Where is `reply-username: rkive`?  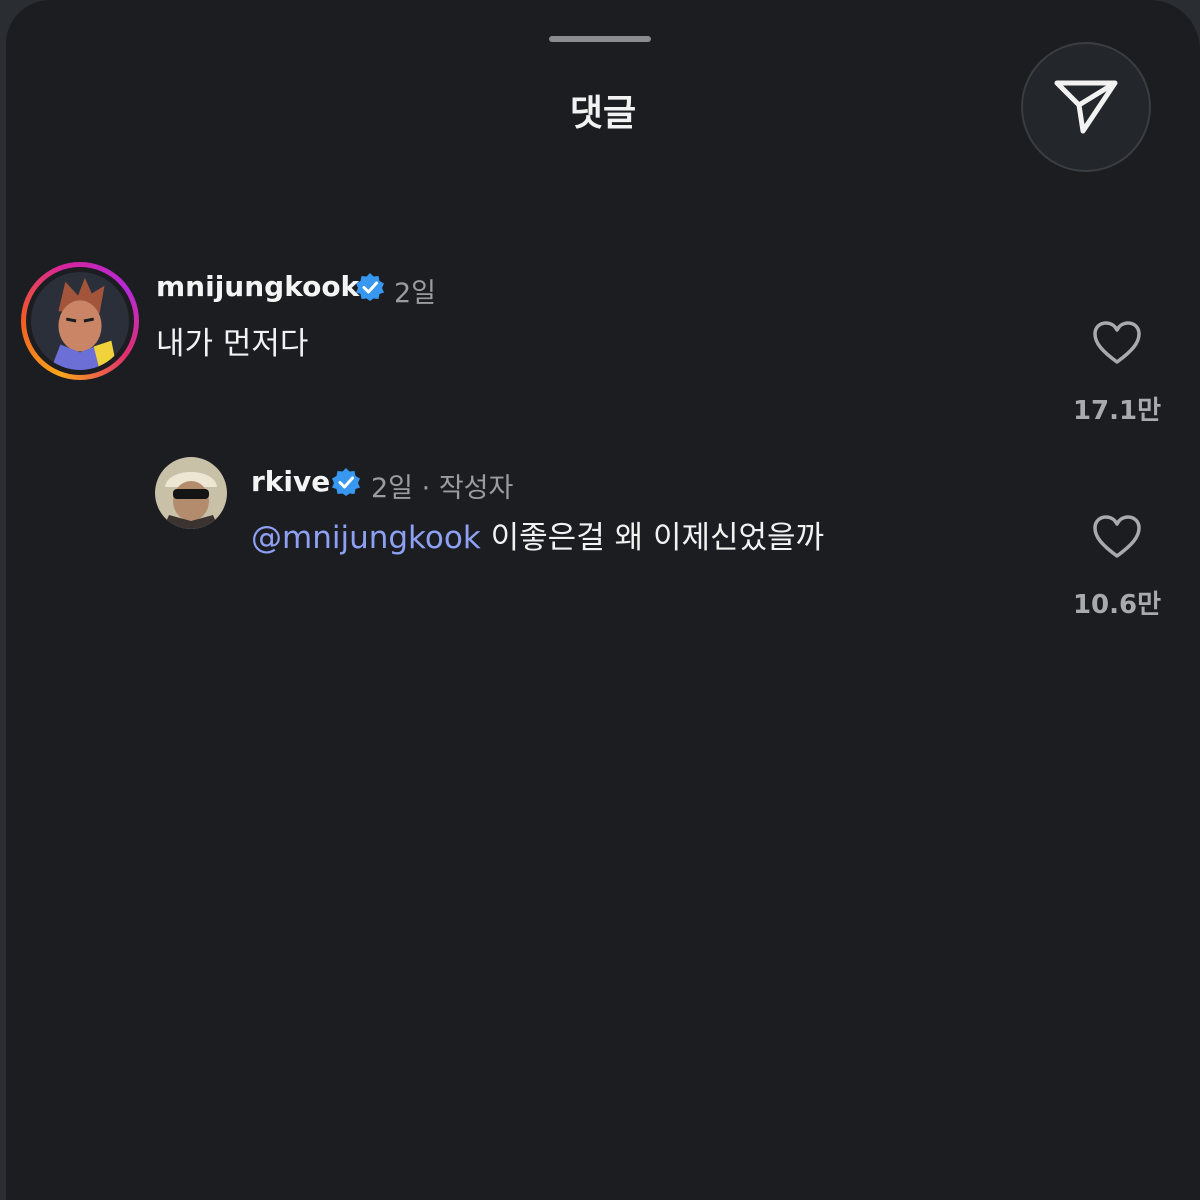 reply-username: rkive is located at coordinates (290, 481).